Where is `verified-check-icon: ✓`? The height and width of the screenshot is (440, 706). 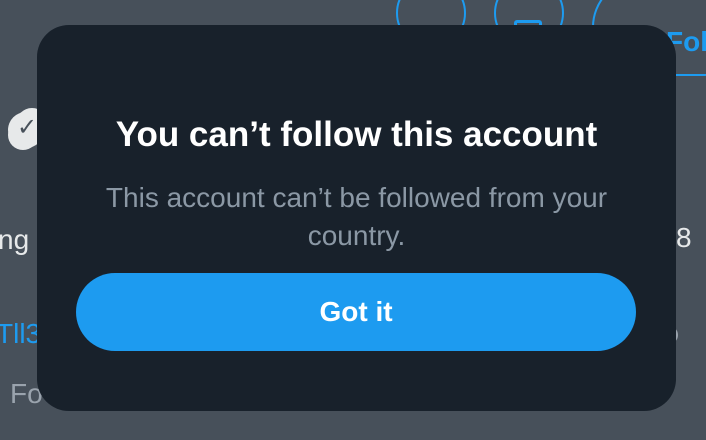
verified-check-icon: ✓ is located at coordinates (27, 127).